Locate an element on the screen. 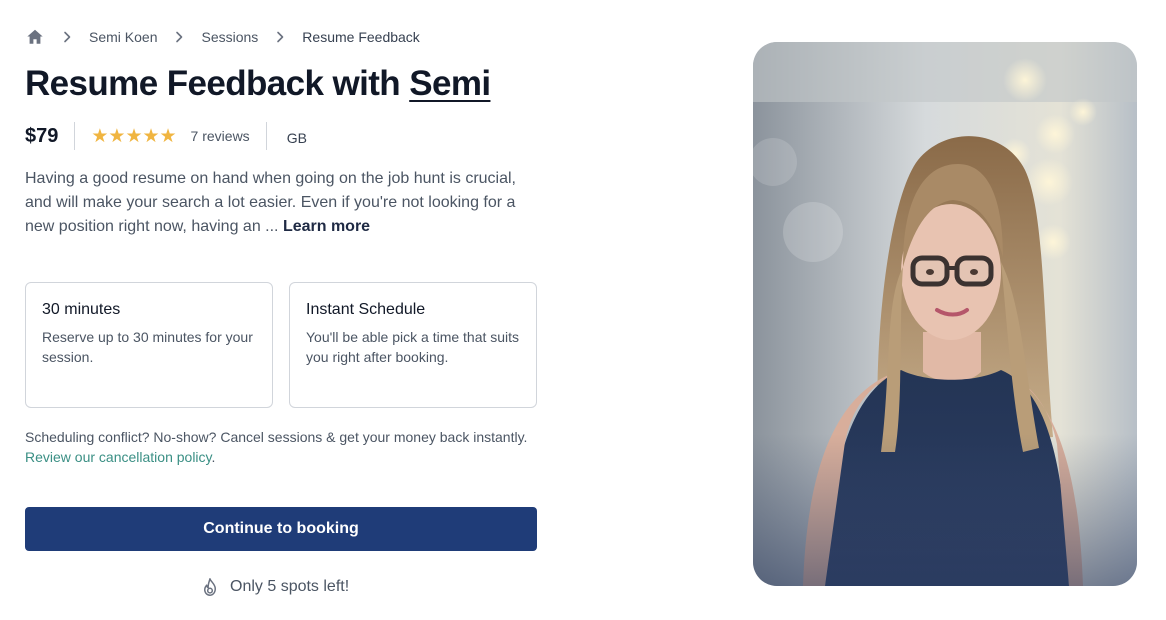 The image size is (1166, 620). learn-more-link: Learn more is located at coordinates (326, 226).